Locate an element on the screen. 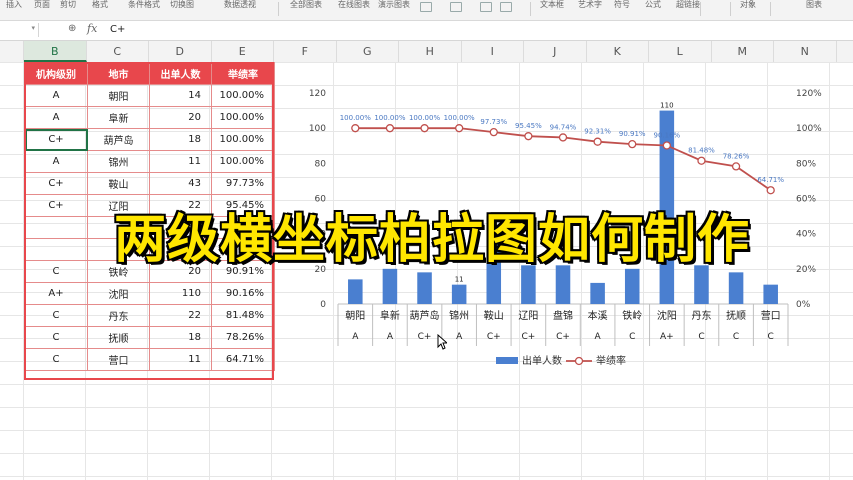  column-headers: BCDEFGHIJKLMN is located at coordinates (426, 52).